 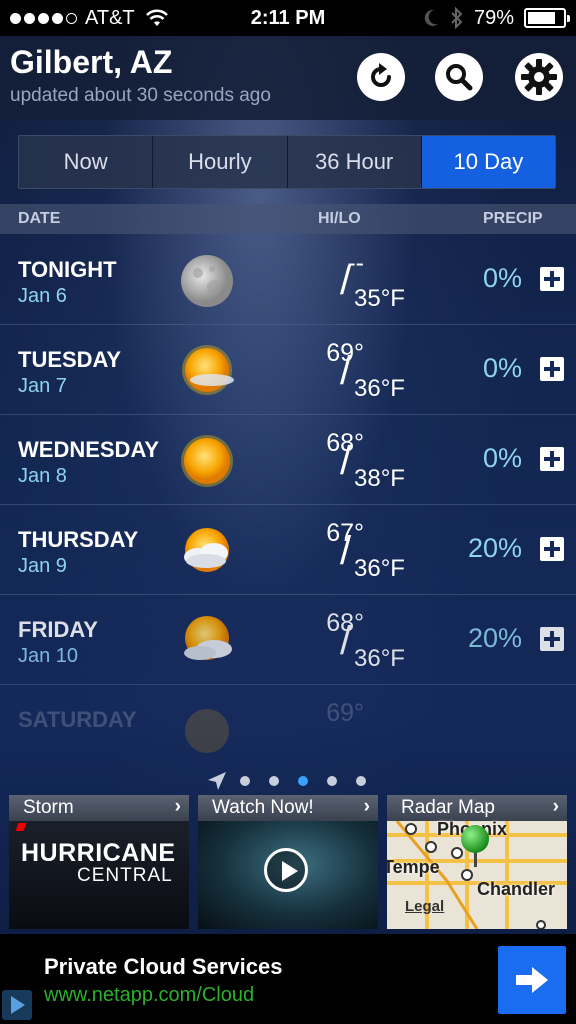 I want to click on watch-now-card: Watch Now! ›, so click(x=288, y=862).